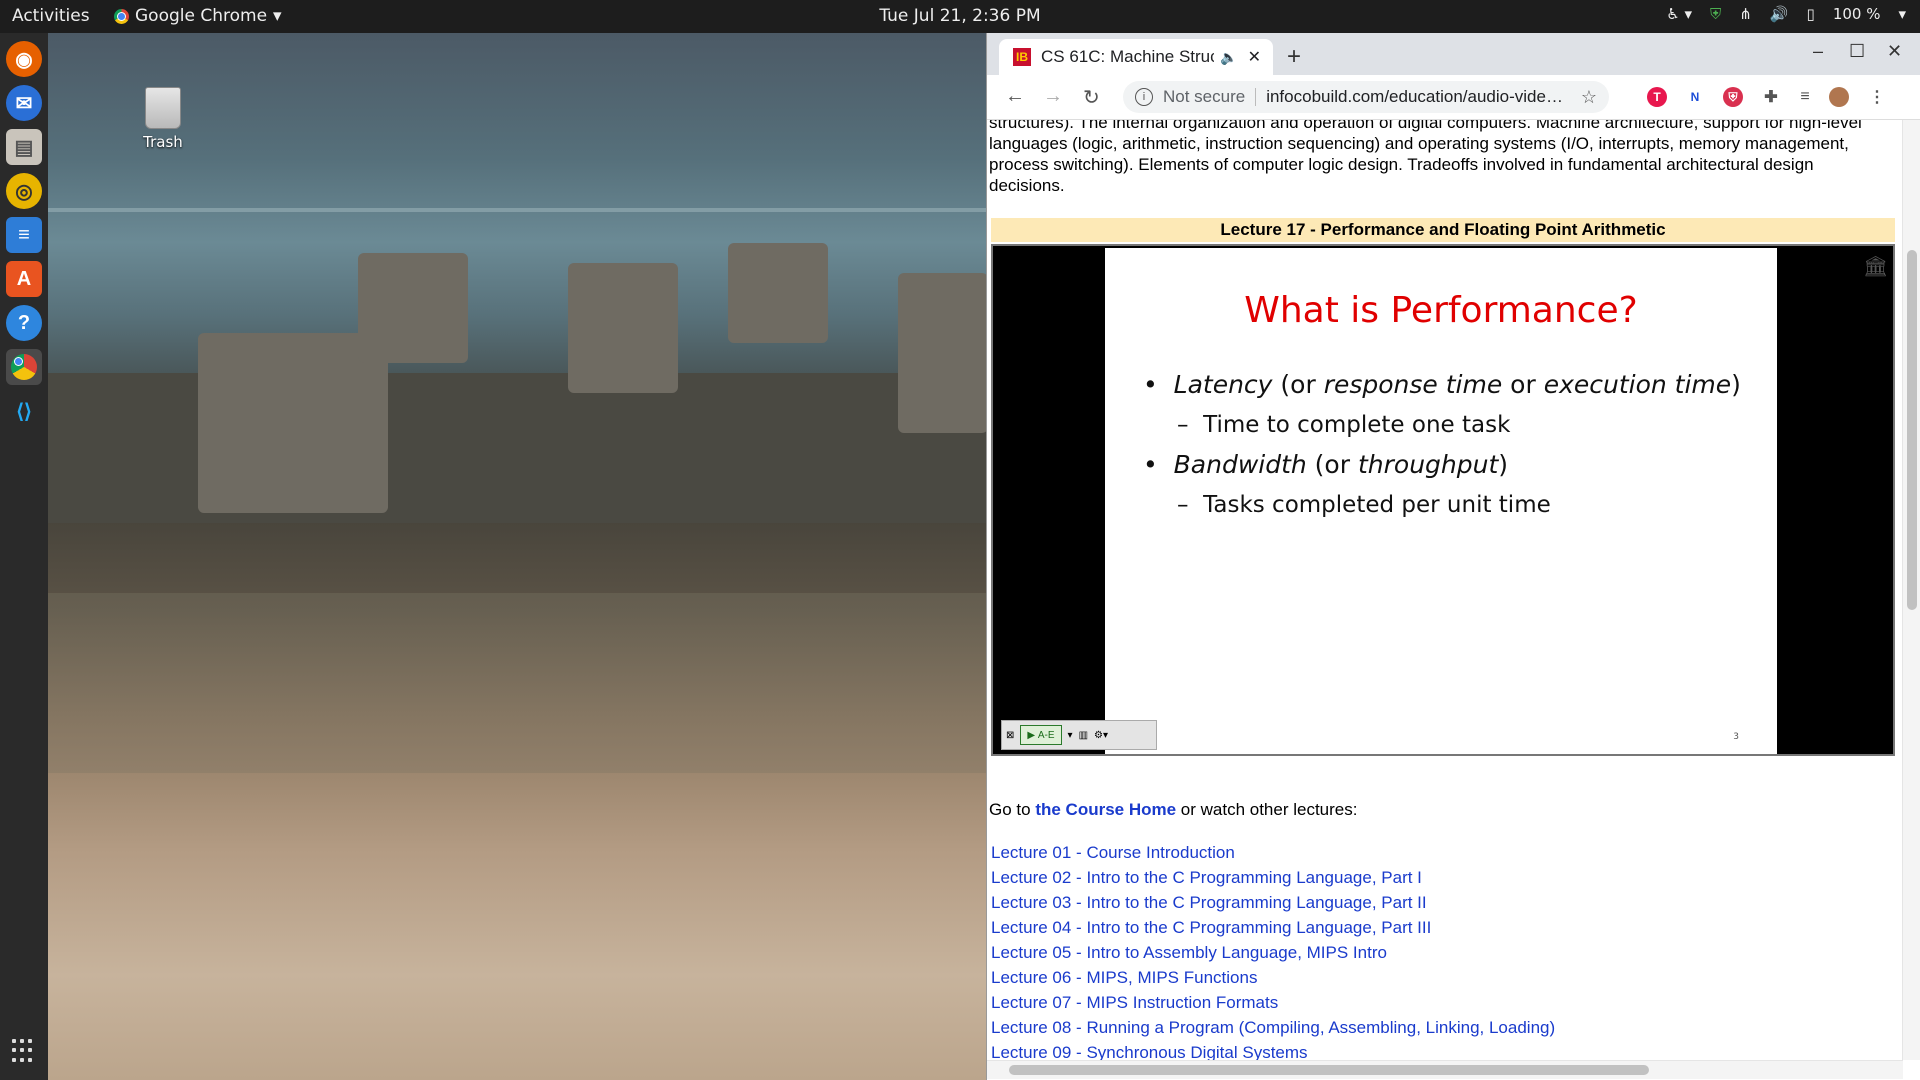  I want to click on lecture-link: Lecture 09 - Synchronous Digital Systems, so click(1273, 1050).